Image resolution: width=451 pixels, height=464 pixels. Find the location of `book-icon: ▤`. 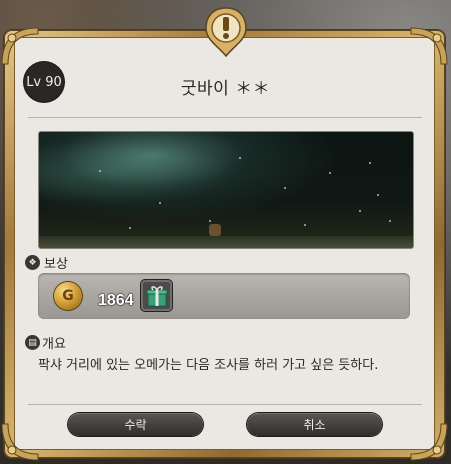

book-icon: ▤ is located at coordinates (32, 342).